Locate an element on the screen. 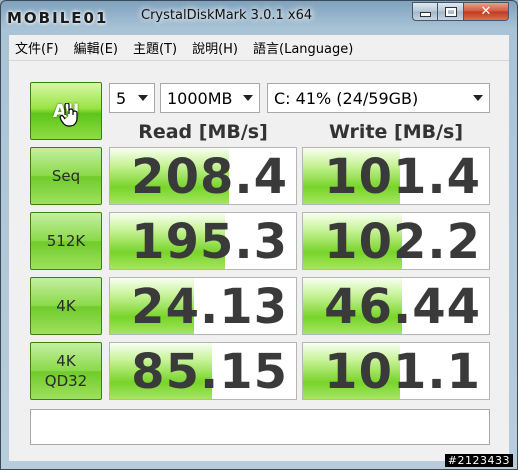 The height and width of the screenshot is (470, 518). watermark-text: MOBILE01 is located at coordinates (58, 18).